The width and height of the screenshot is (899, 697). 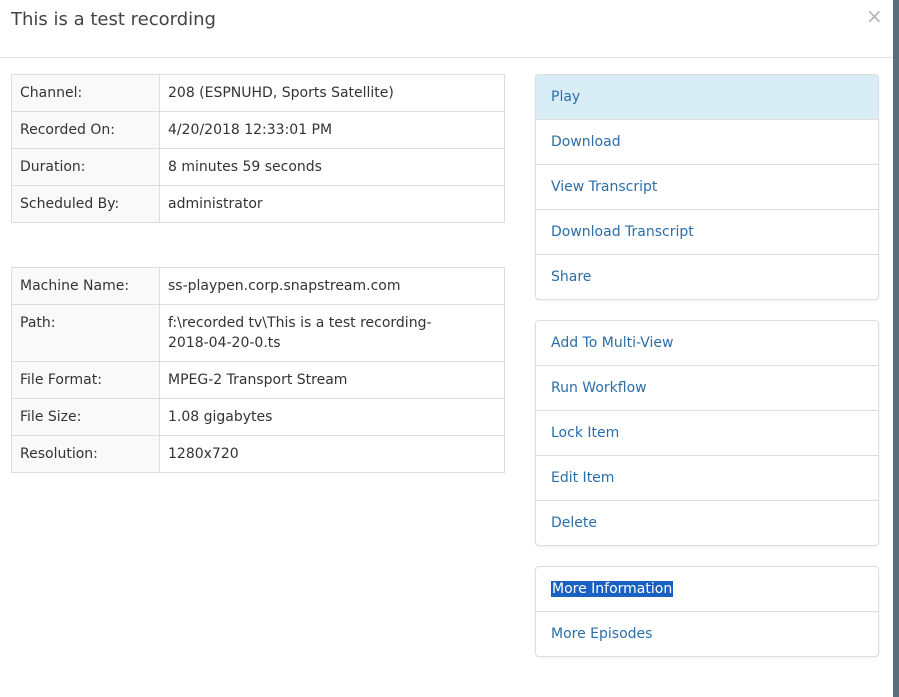 What do you see at coordinates (85, 93) in the screenshot?
I see `channel-label: Channel:` at bounding box center [85, 93].